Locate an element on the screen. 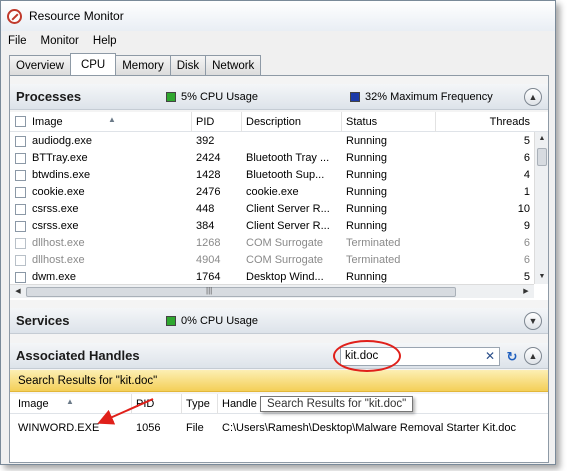  processes-table-header: Image ▲ PID Description Status Threads is located at coordinates (279, 122).